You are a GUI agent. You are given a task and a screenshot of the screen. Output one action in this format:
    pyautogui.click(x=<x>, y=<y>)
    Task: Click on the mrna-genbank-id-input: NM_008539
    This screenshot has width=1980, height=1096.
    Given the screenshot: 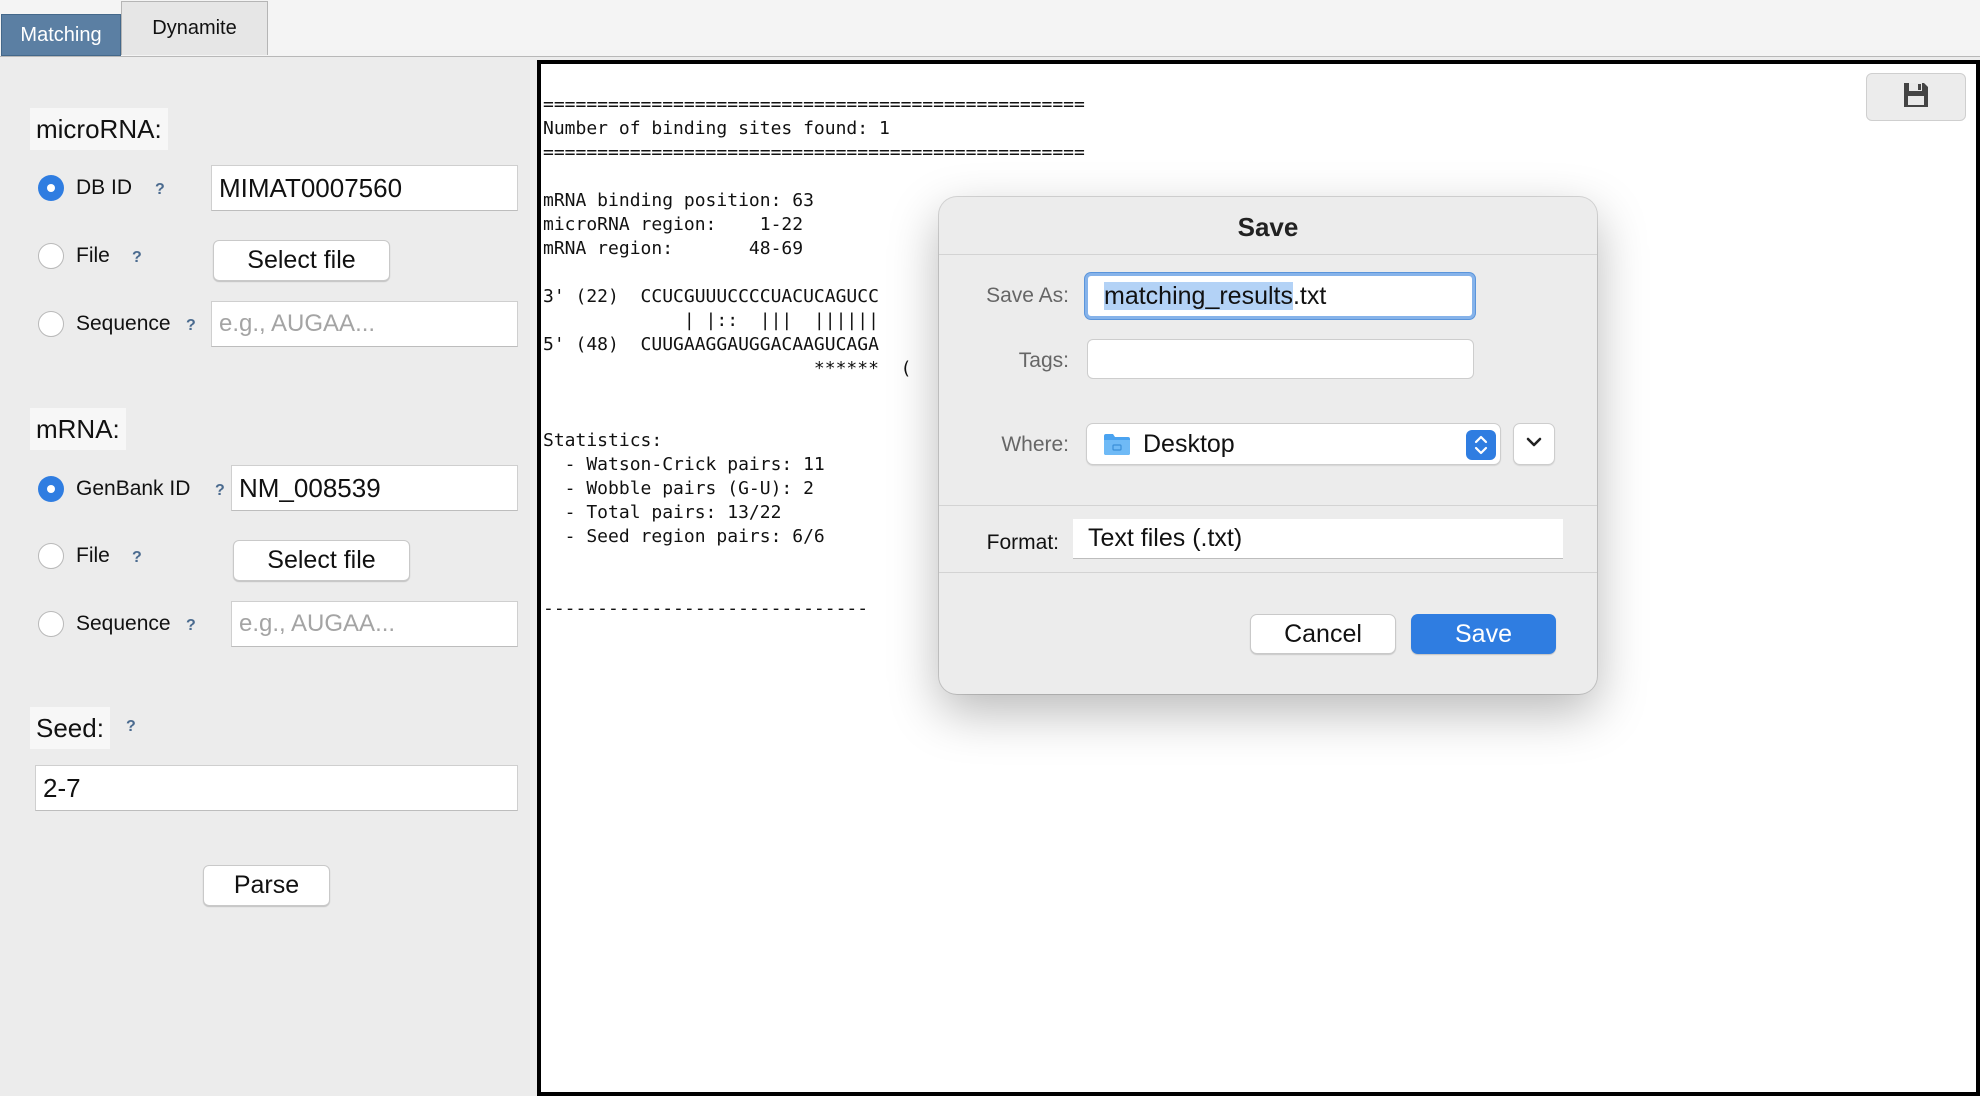 What is the action you would take?
    pyautogui.click(x=374, y=488)
    